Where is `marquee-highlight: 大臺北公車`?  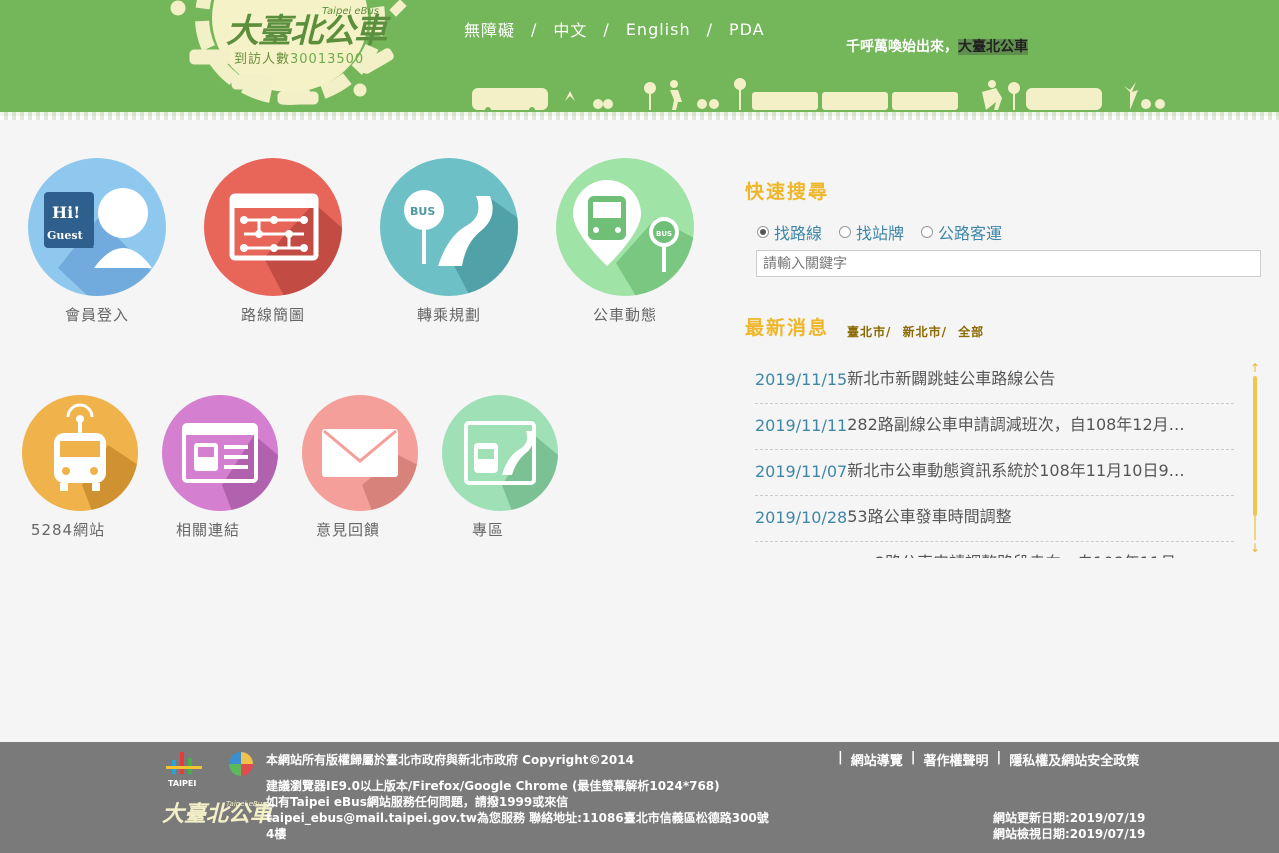 marquee-highlight: 大臺北公車 is located at coordinates (993, 47).